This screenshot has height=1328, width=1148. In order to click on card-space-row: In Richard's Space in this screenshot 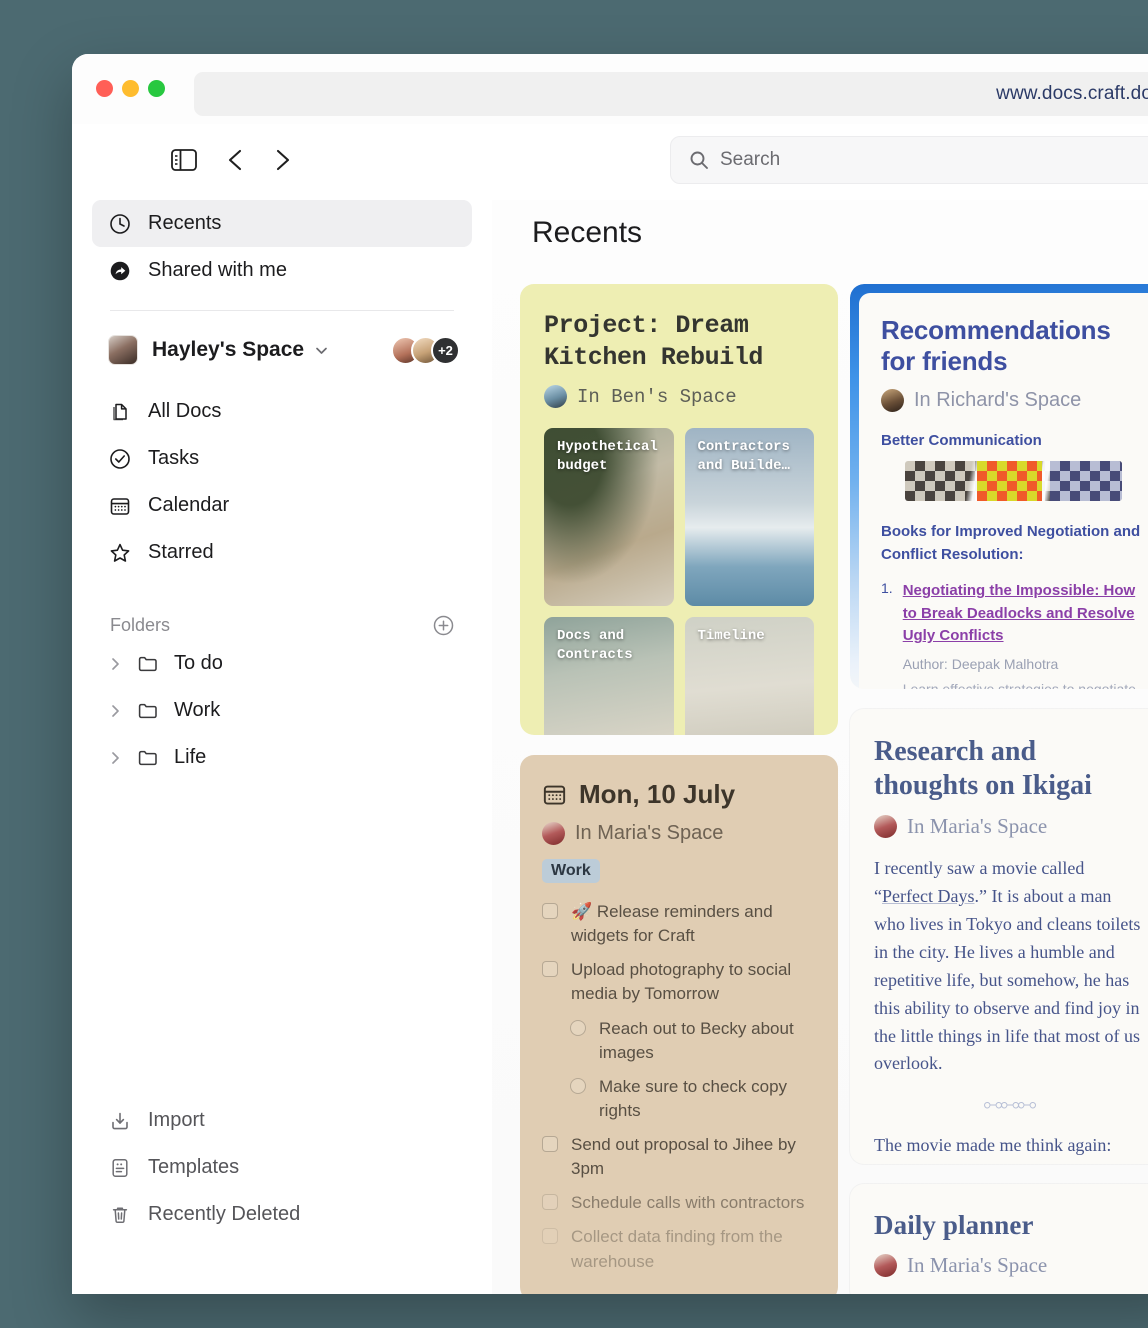, I will do `click(1013, 401)`.